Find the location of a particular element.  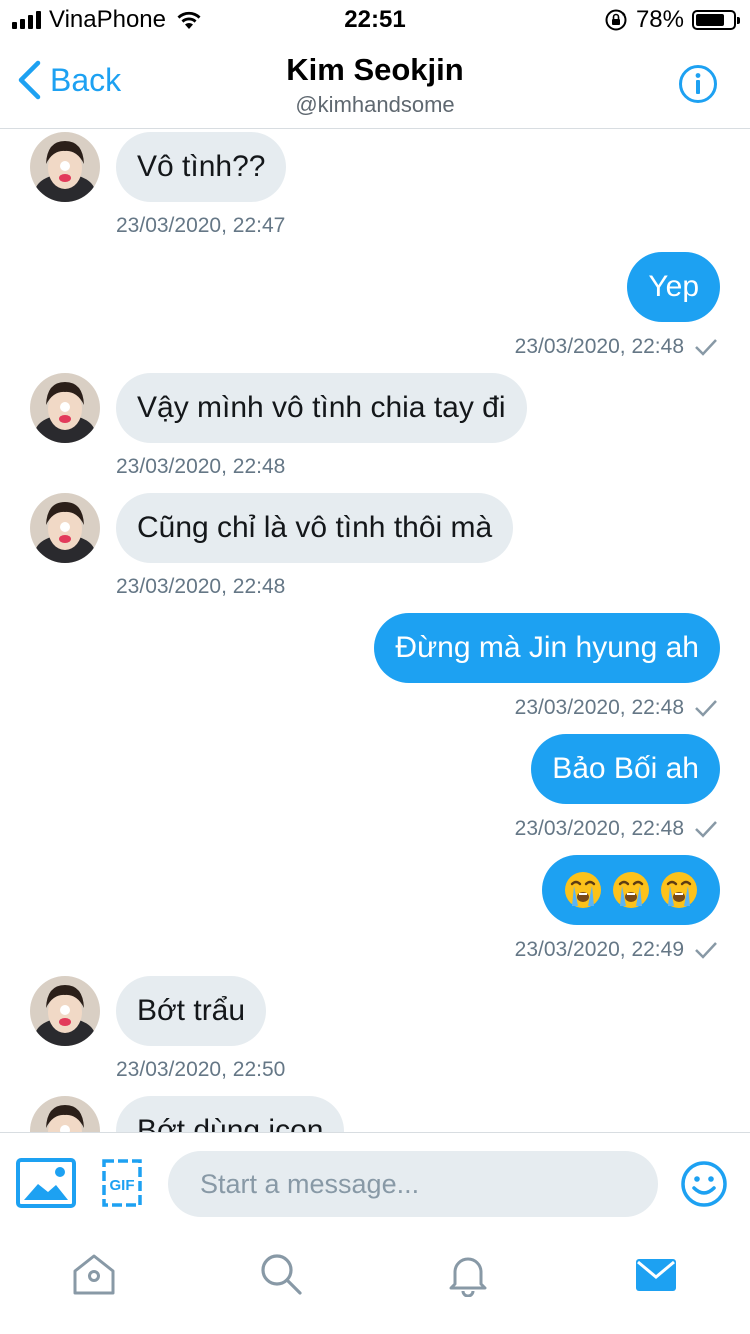

contact-handle: @kimhandsome is located at coordinates (375, 104).